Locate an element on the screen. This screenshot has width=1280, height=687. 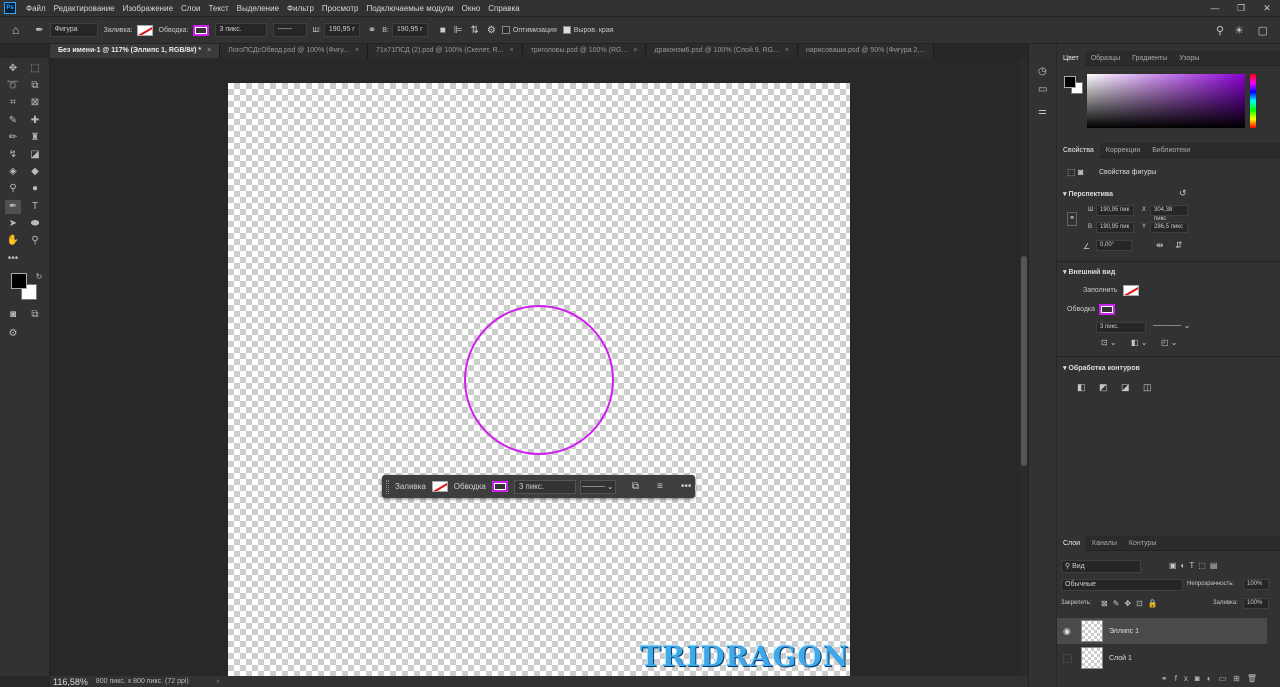
ellipse-shape is located at coordinates (539, 380).